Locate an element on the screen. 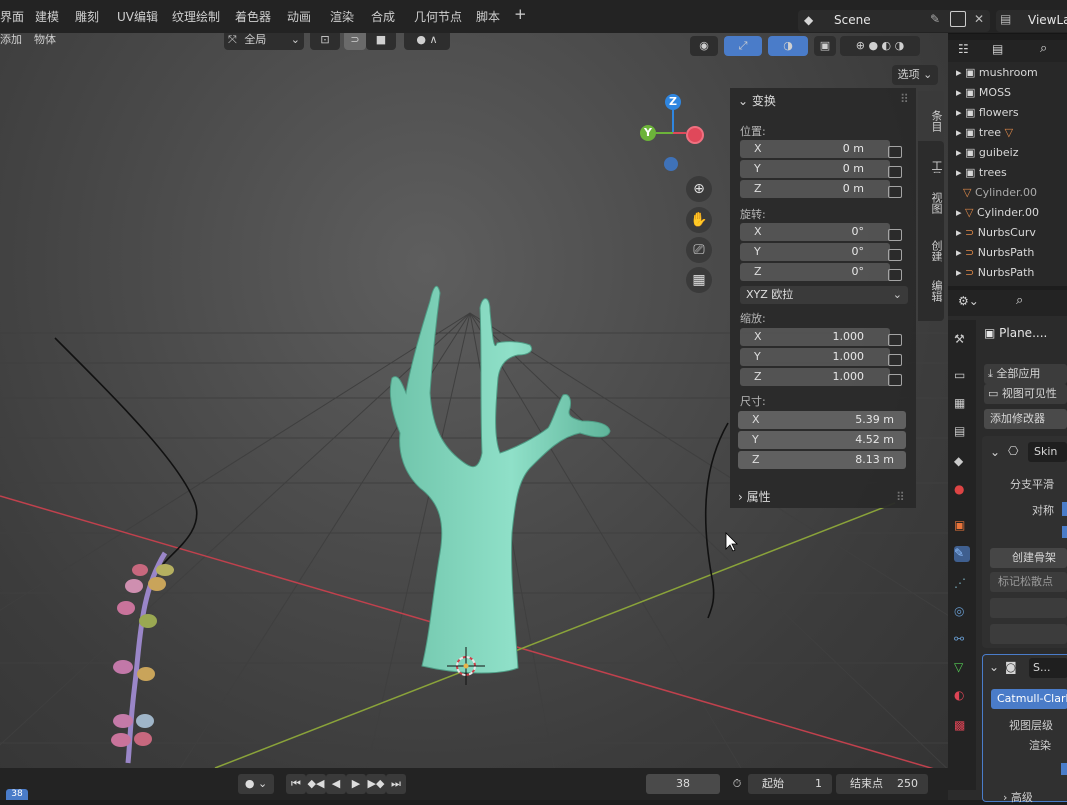  pivot-point-dropdown: ⊡ is located at coordinates (325, 41).